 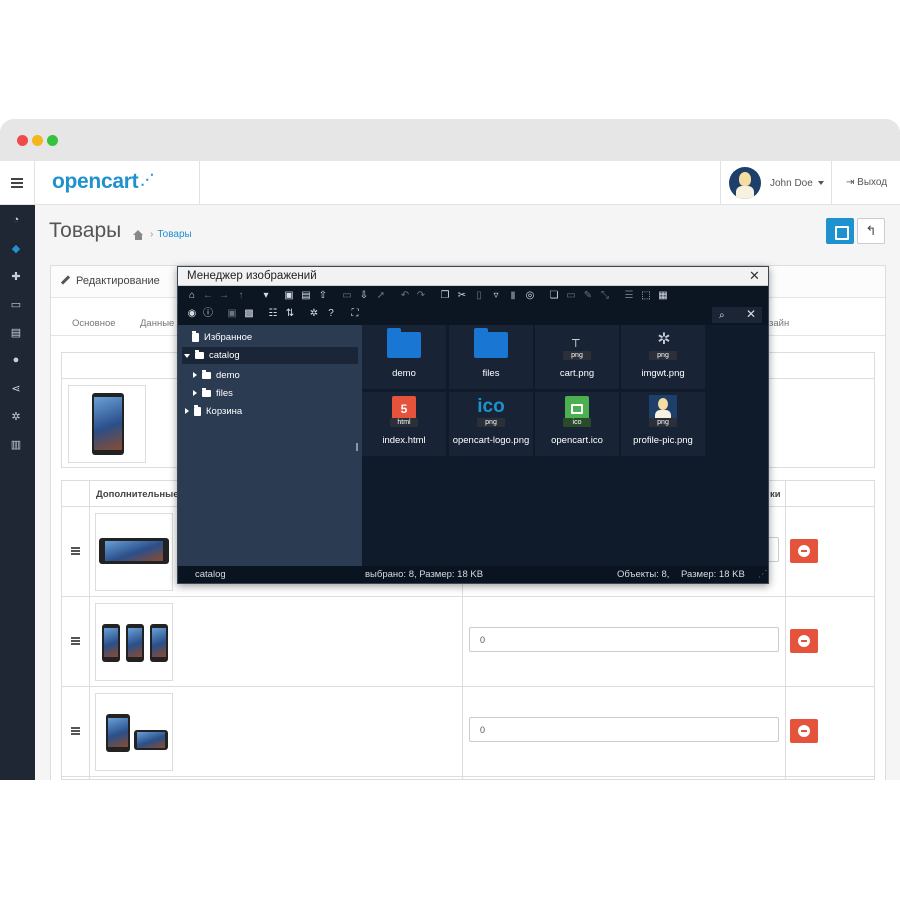 What do you see at coordinates (16, 444) in the screenshot?
I see `bar-chart-icon: ▥` at bounding box center [16, 444].